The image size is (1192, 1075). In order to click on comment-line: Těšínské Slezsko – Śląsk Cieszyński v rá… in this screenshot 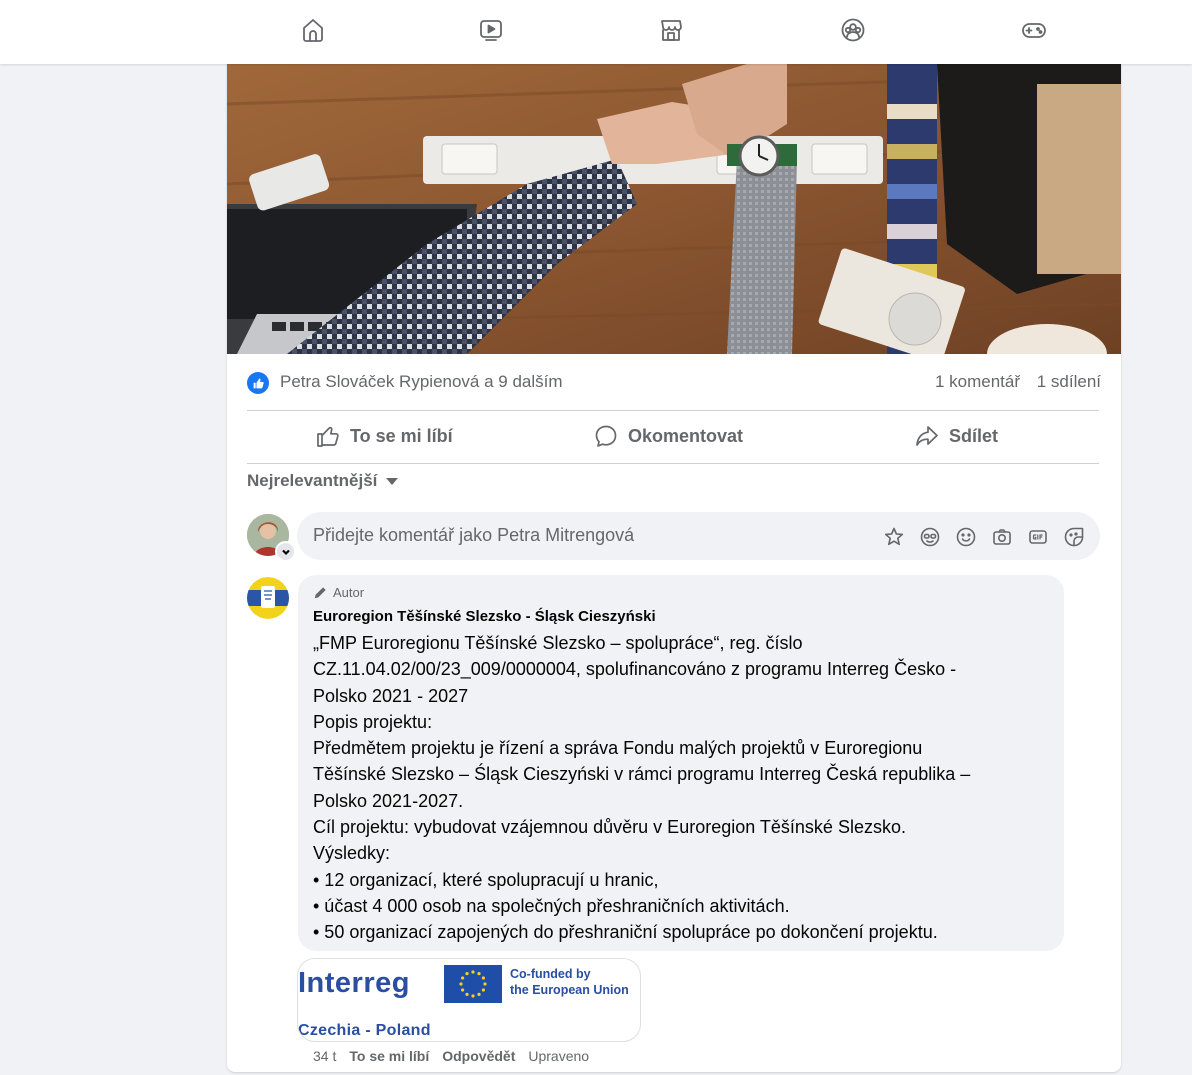, I will do `click(642, 774)`.